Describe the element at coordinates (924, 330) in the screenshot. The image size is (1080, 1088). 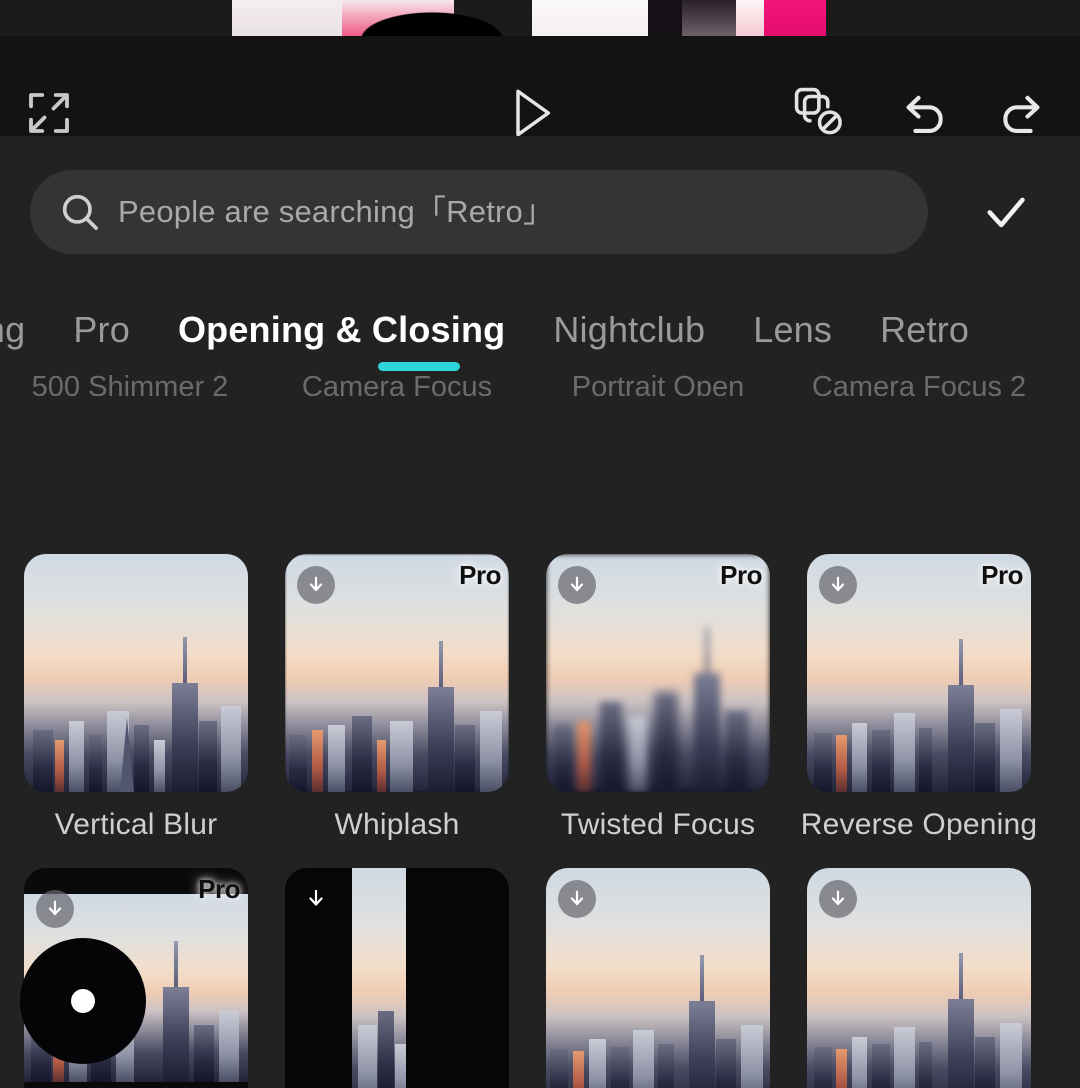
I see `tab-retro: Retro` at that location.